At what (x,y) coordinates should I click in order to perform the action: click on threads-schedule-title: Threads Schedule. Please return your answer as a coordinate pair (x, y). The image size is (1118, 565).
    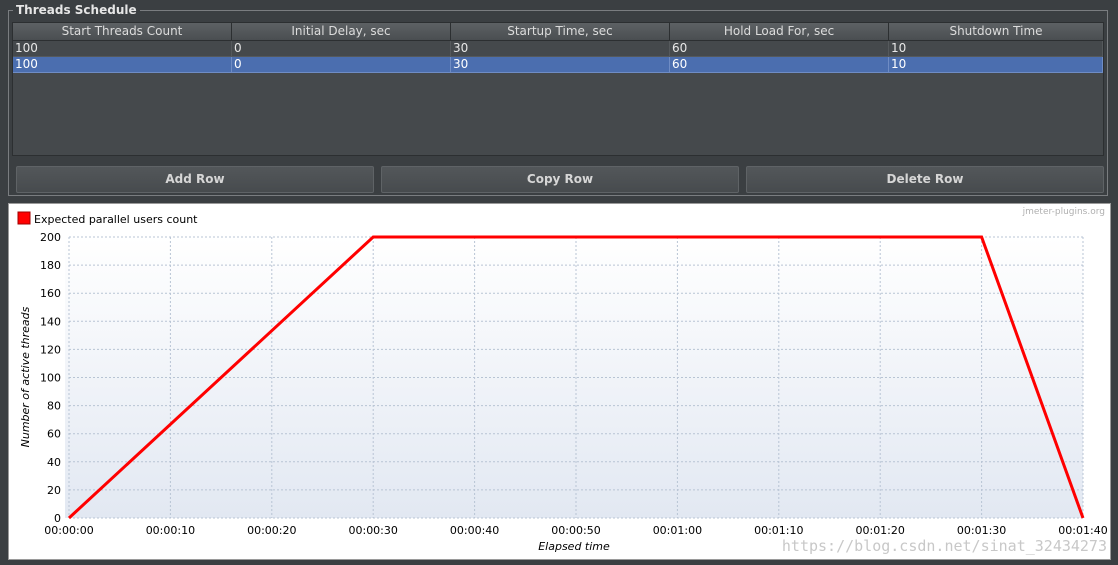
    Looking at the image, I should click on (76, 10).